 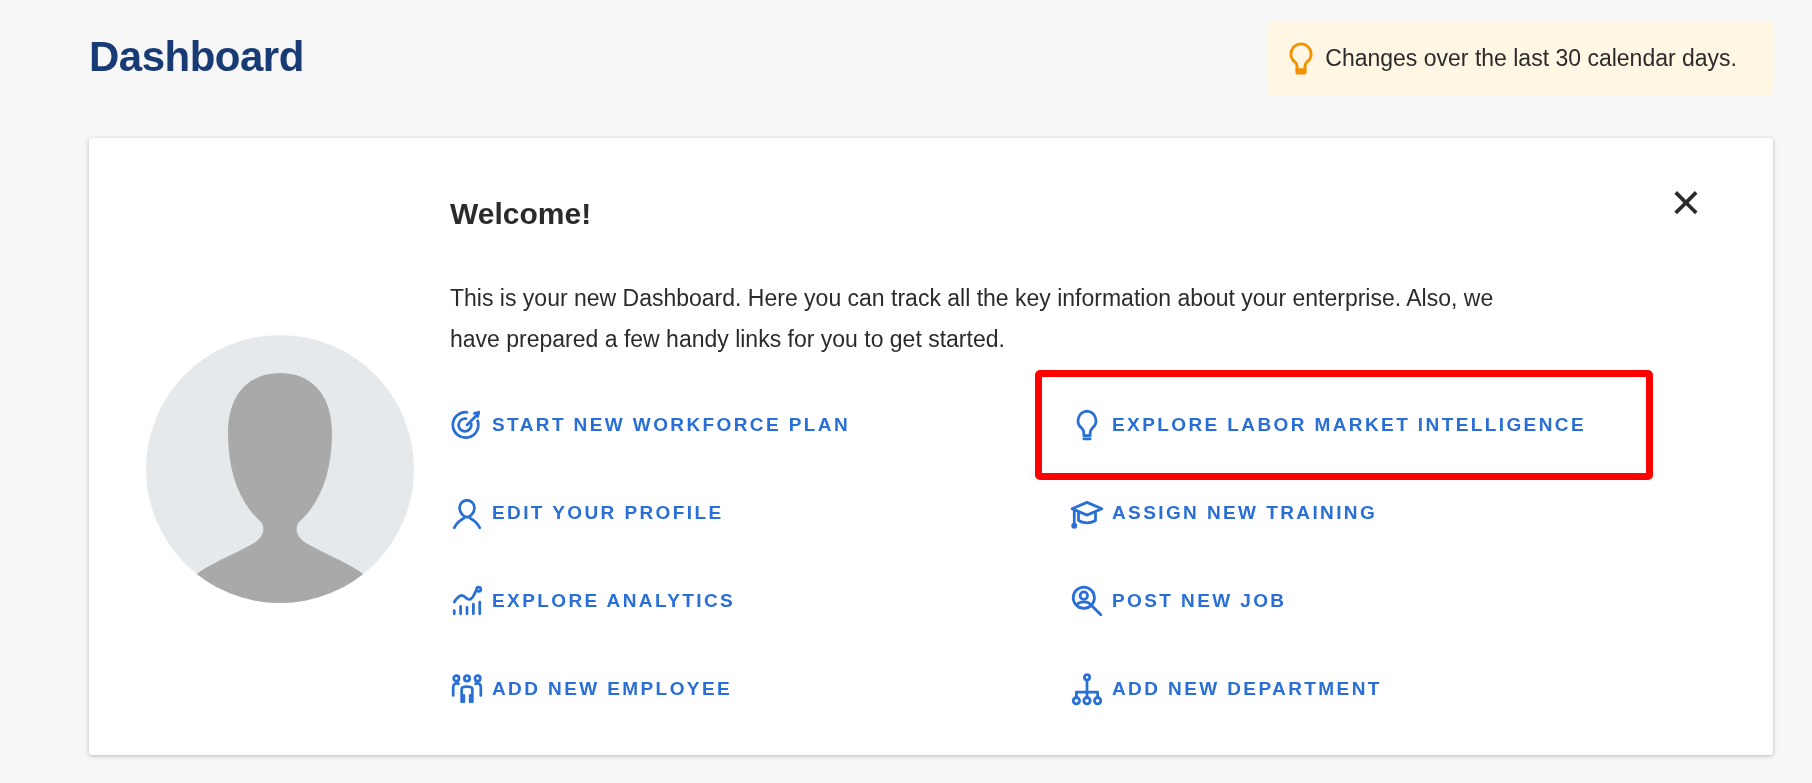 I want to click on quick-link: ADD NEW EMPLOYEE, so click(x=591, y=689).